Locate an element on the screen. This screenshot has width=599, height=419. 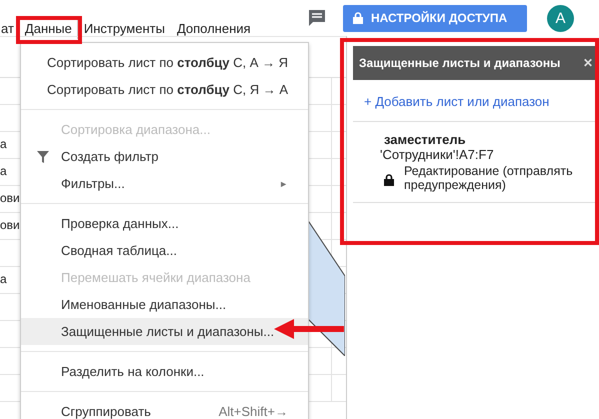
menu-item: ат is located at coordinates (9, 28).